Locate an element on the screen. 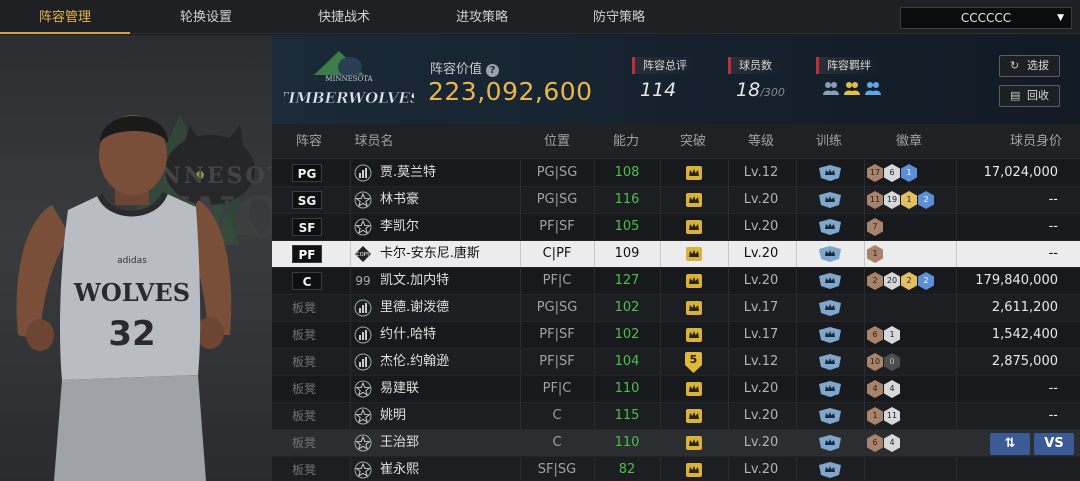 This screenshot has height=481, width=1080. table-row: 板凳 王治郅 C 110 Lv.20 6 4 ⇅ VS is located at coordinates (676, 443).